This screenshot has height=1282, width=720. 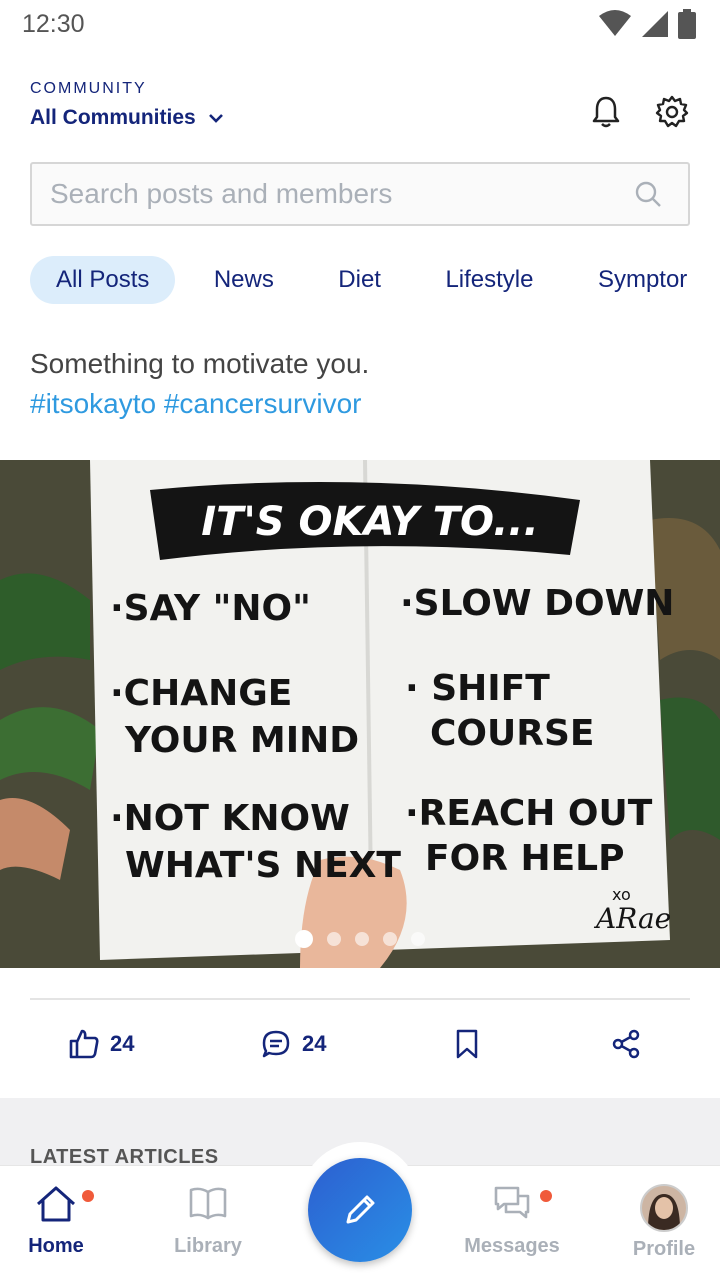 I want to click on wifi-icon, so click(x=615, y=23).